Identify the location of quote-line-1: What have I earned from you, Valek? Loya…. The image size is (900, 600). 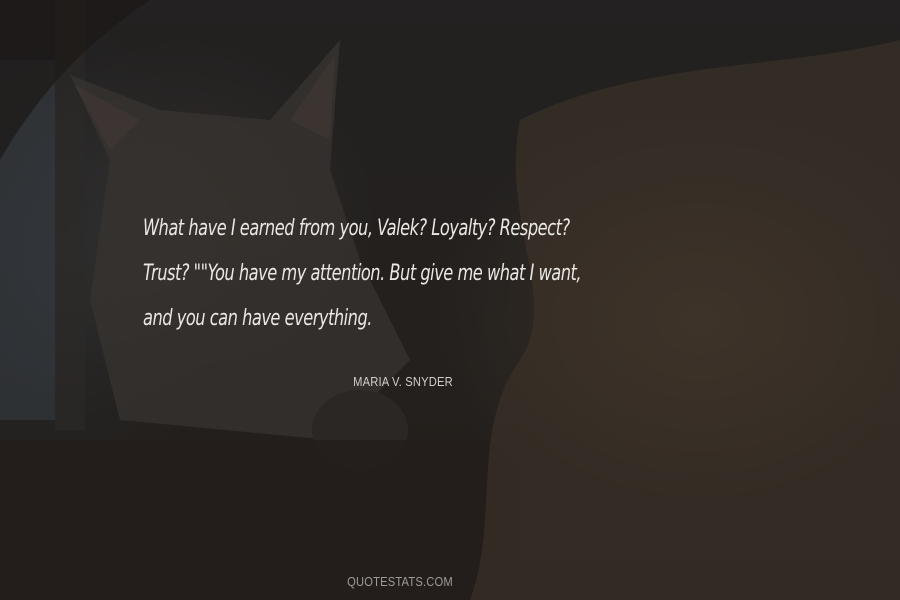
(356, 228).